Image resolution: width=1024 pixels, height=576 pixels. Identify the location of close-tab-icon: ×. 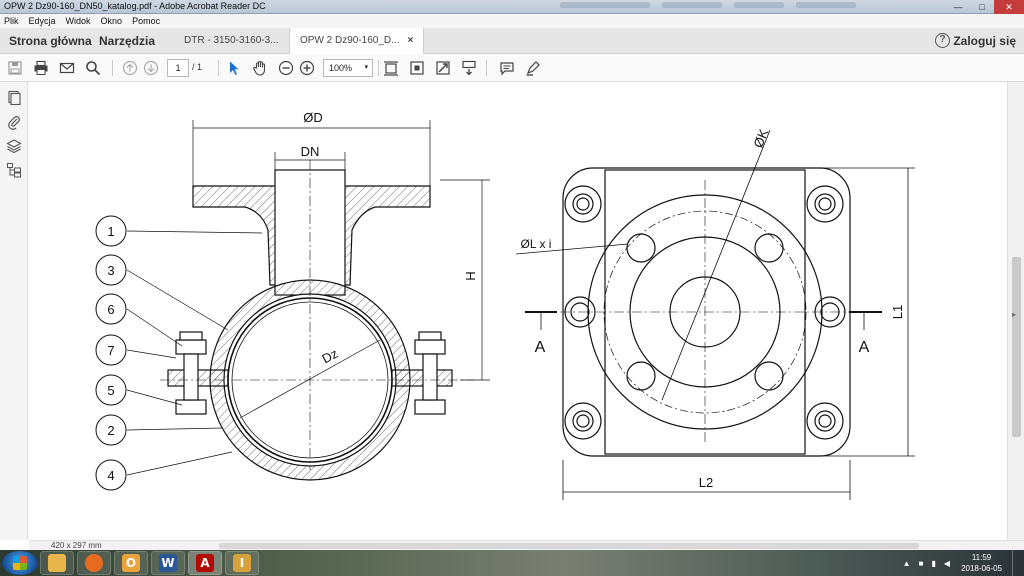
(410, 40).